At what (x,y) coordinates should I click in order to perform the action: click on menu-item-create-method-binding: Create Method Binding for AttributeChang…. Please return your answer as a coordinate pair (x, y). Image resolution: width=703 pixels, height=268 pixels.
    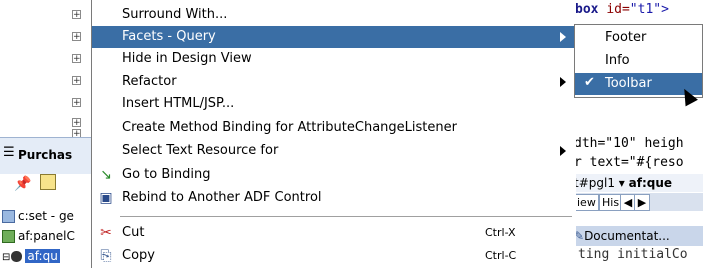
    Looking at the image, I should click on (334, 128).